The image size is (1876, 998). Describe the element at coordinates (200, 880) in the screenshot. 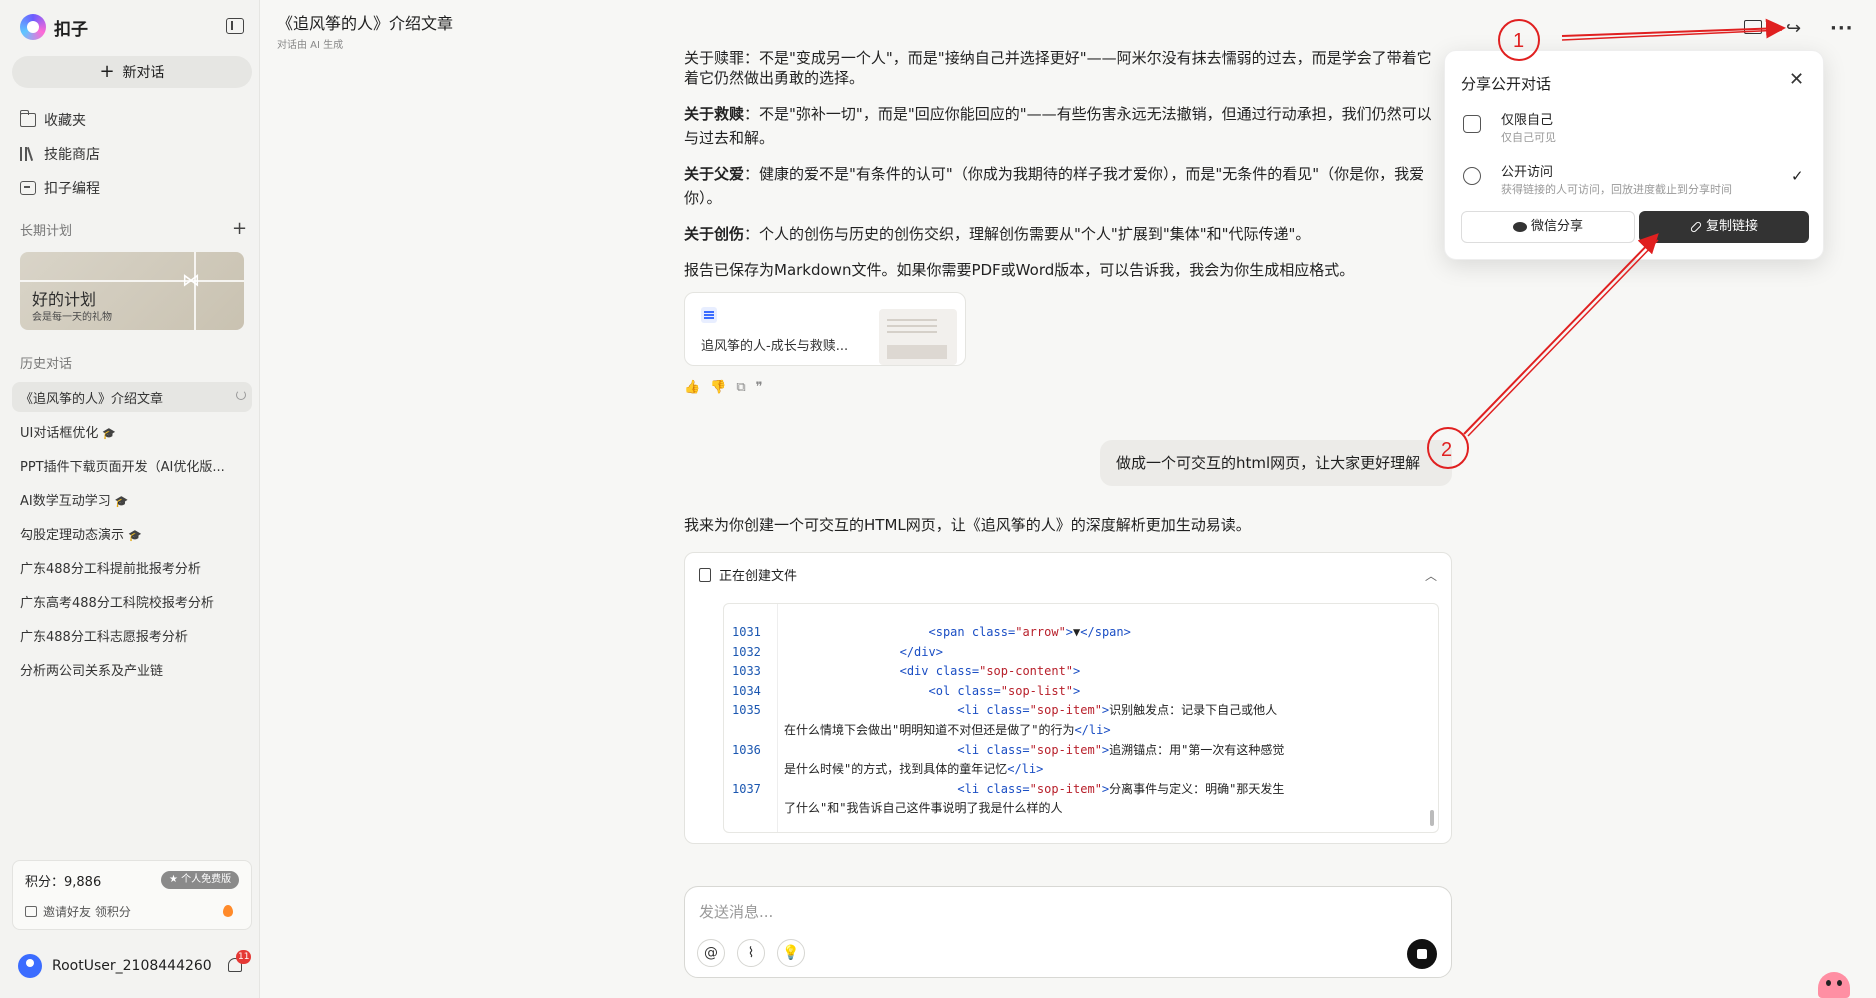

I see `plan-badge: ★ 个人免费版` at that location.